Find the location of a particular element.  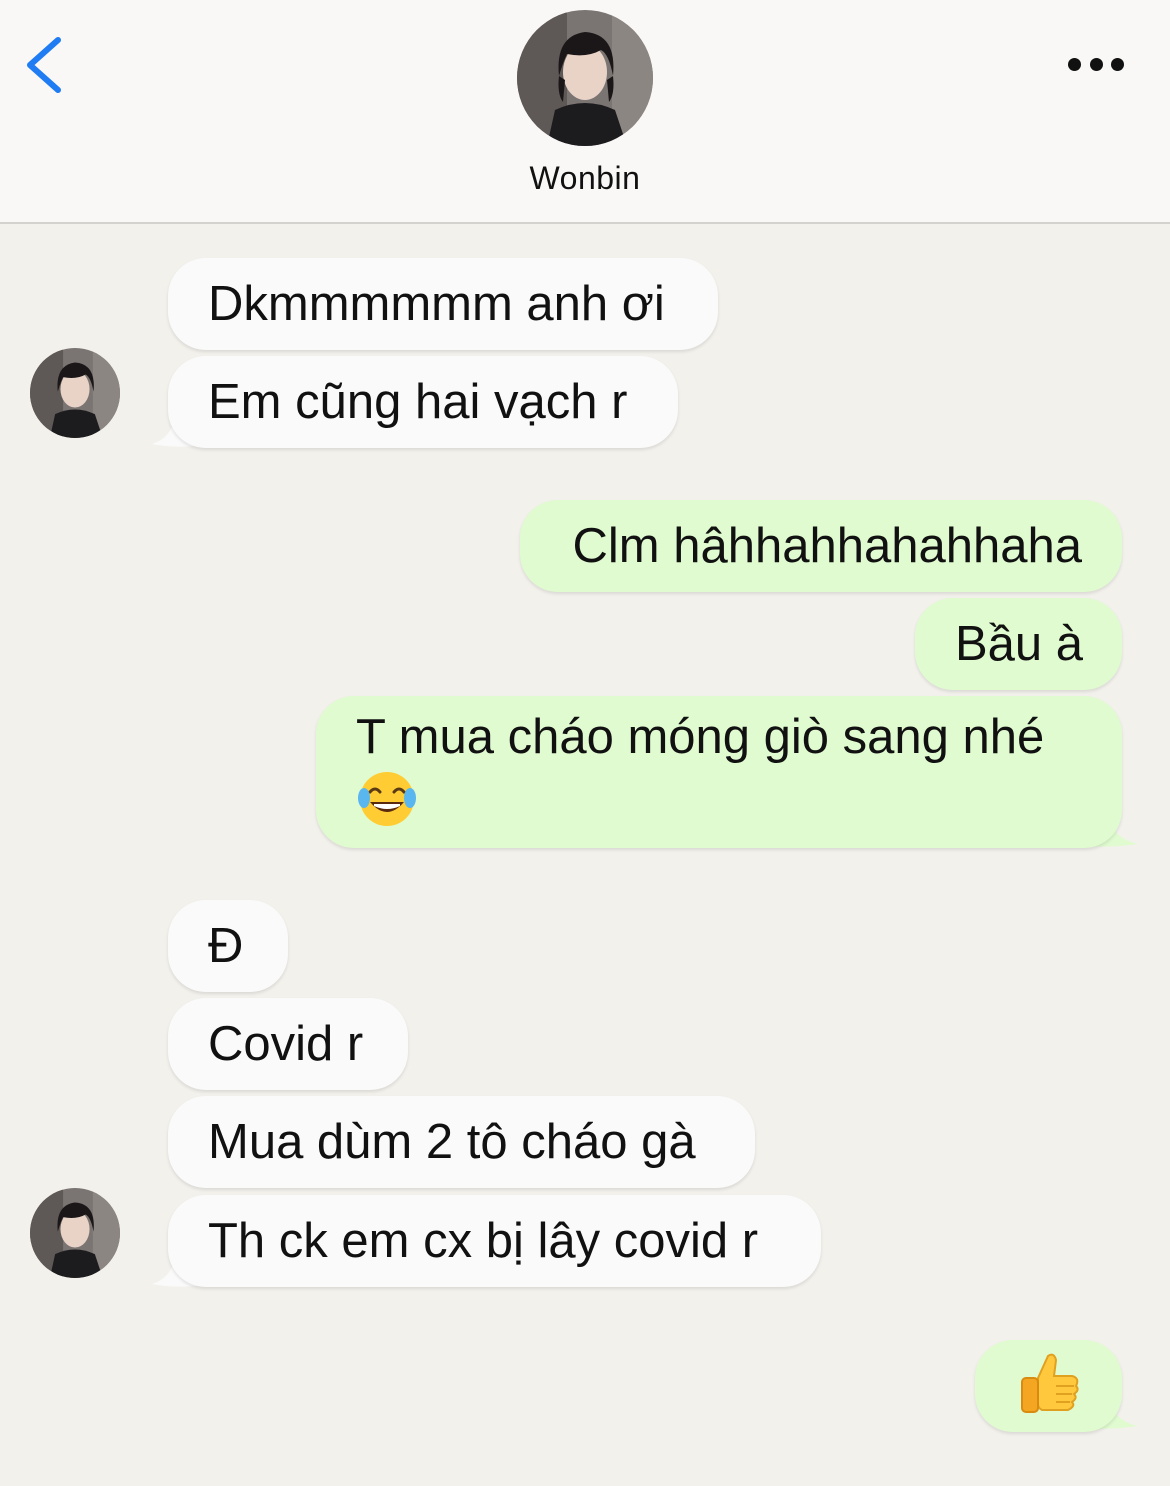

message-bubble-incoming: Th ck em cx bị lây covid r is located at coordinates (494, 1241).